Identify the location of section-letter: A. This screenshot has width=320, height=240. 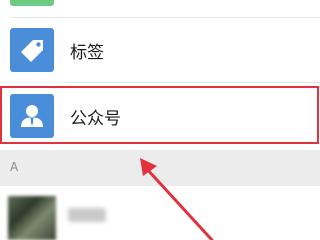
(14, 167).